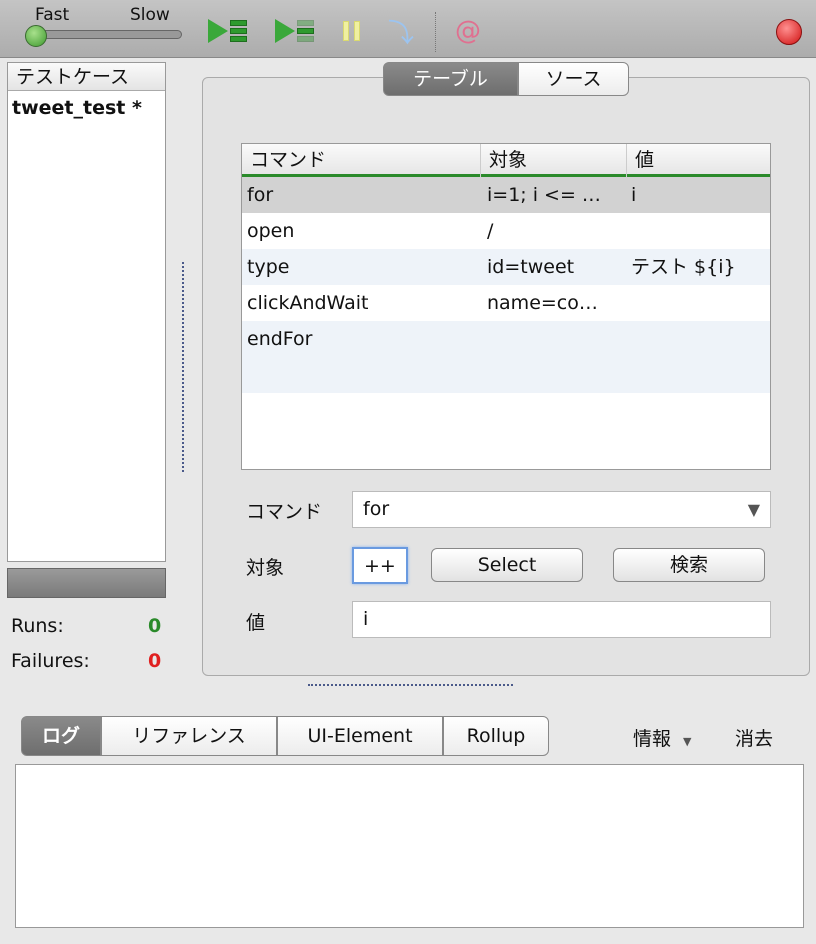 The height and width of the screenshot is (944, 816). I want to click on tab-reference: リファレンス, so click(189, 736).